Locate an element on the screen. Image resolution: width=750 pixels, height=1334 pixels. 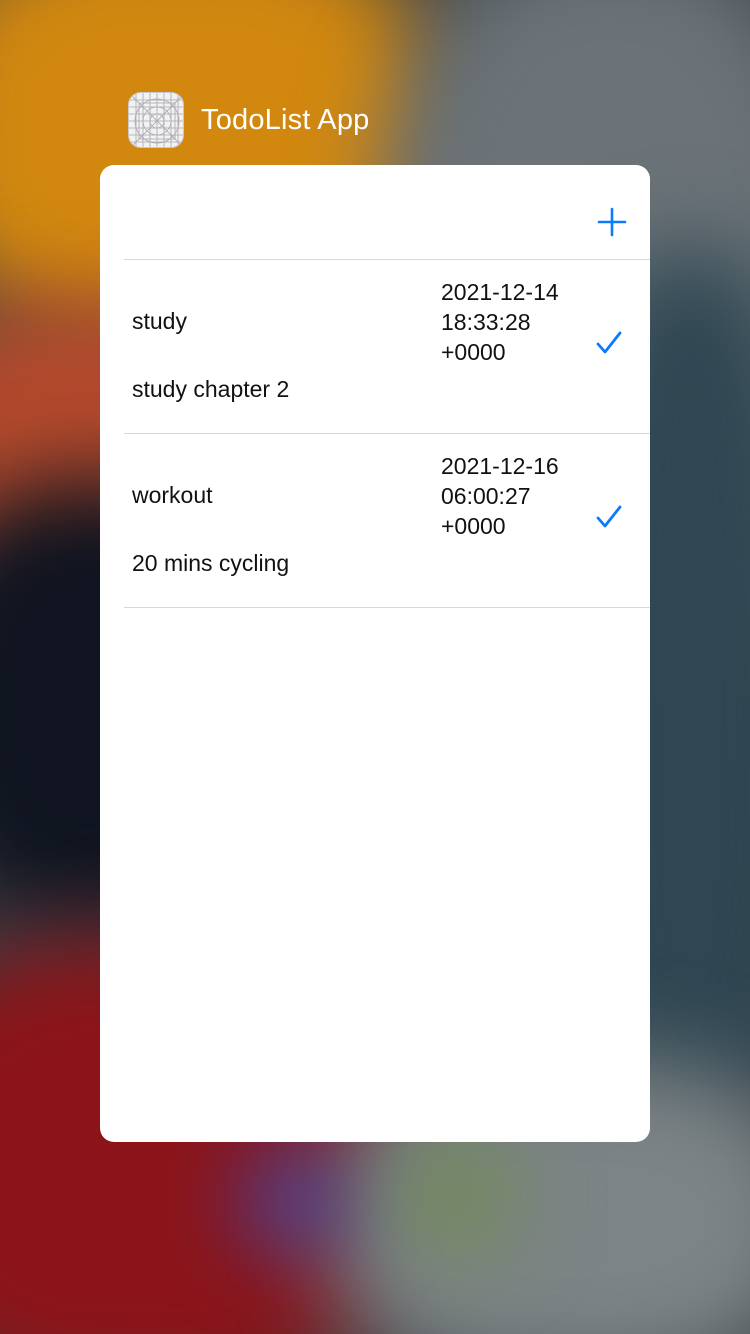
add-todo-button is located at coordinates (612, 222).